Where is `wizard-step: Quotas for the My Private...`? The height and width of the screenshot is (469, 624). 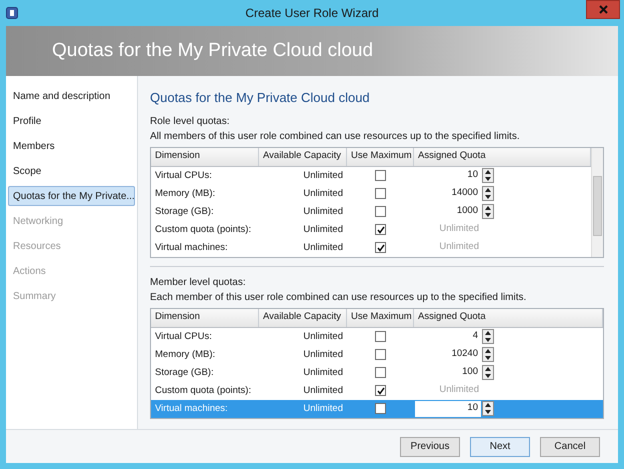
wizard-step: Quotas for the My Private... is located at coordinates (71, 196).